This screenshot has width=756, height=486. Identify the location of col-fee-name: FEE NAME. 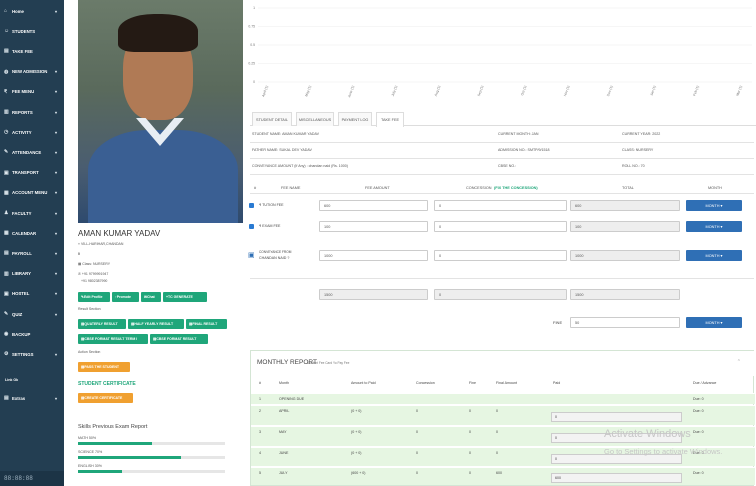
(291, 188).